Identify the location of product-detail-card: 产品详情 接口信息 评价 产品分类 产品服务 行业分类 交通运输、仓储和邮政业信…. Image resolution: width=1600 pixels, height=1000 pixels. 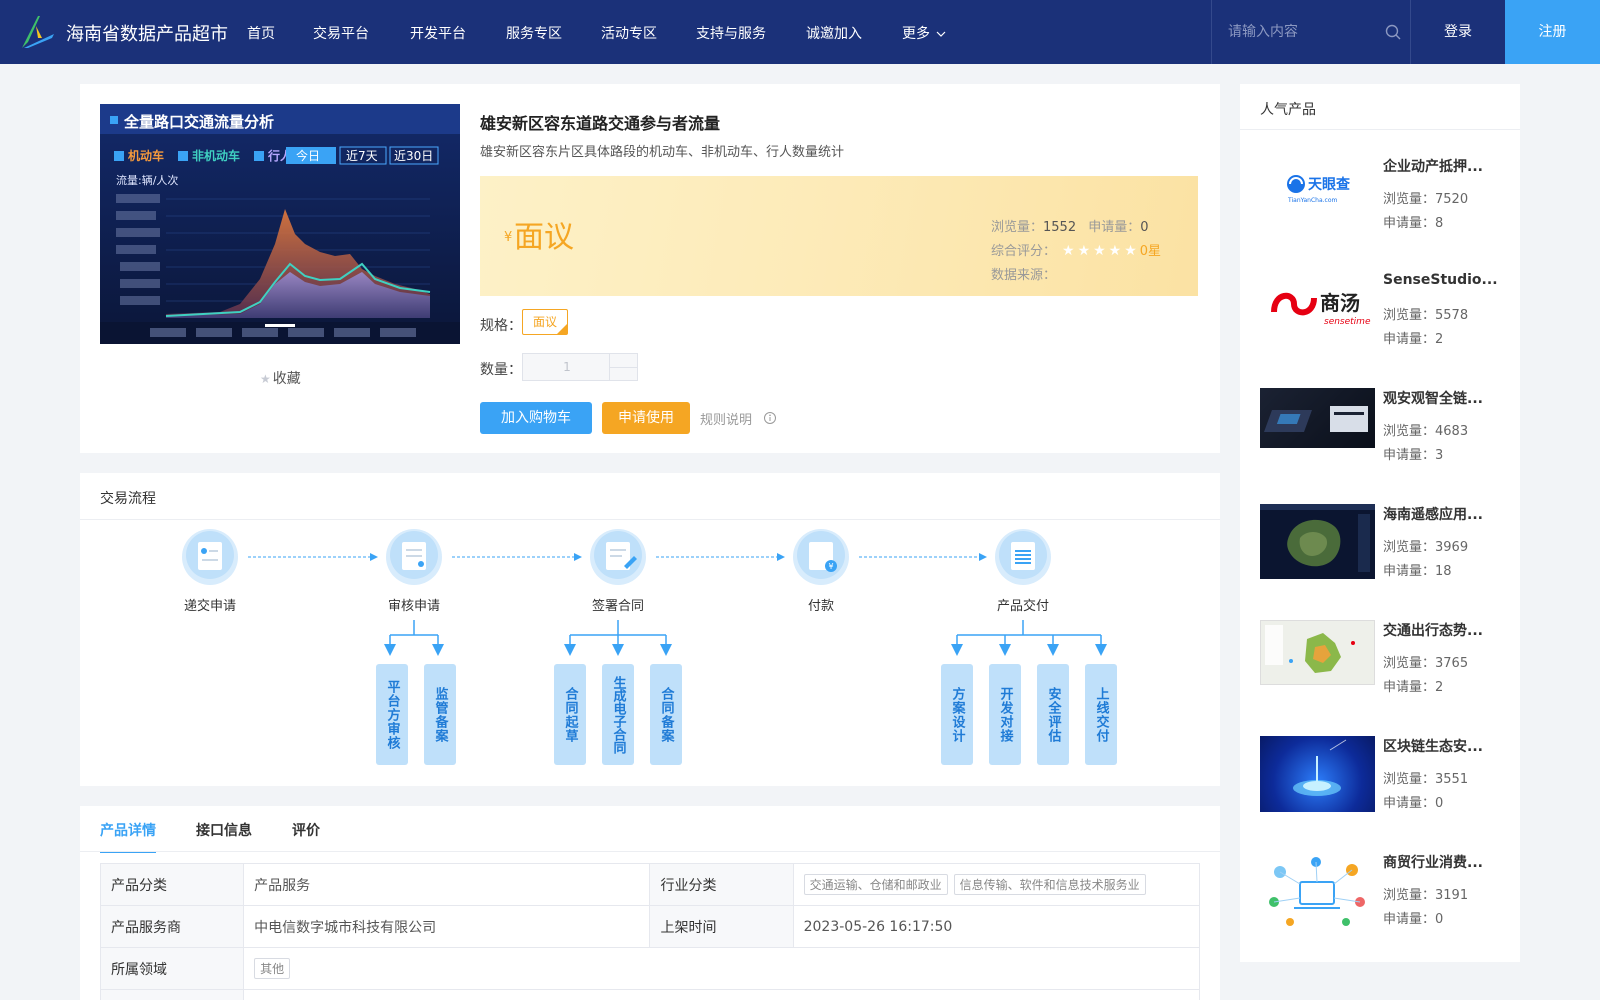
(650, 903).